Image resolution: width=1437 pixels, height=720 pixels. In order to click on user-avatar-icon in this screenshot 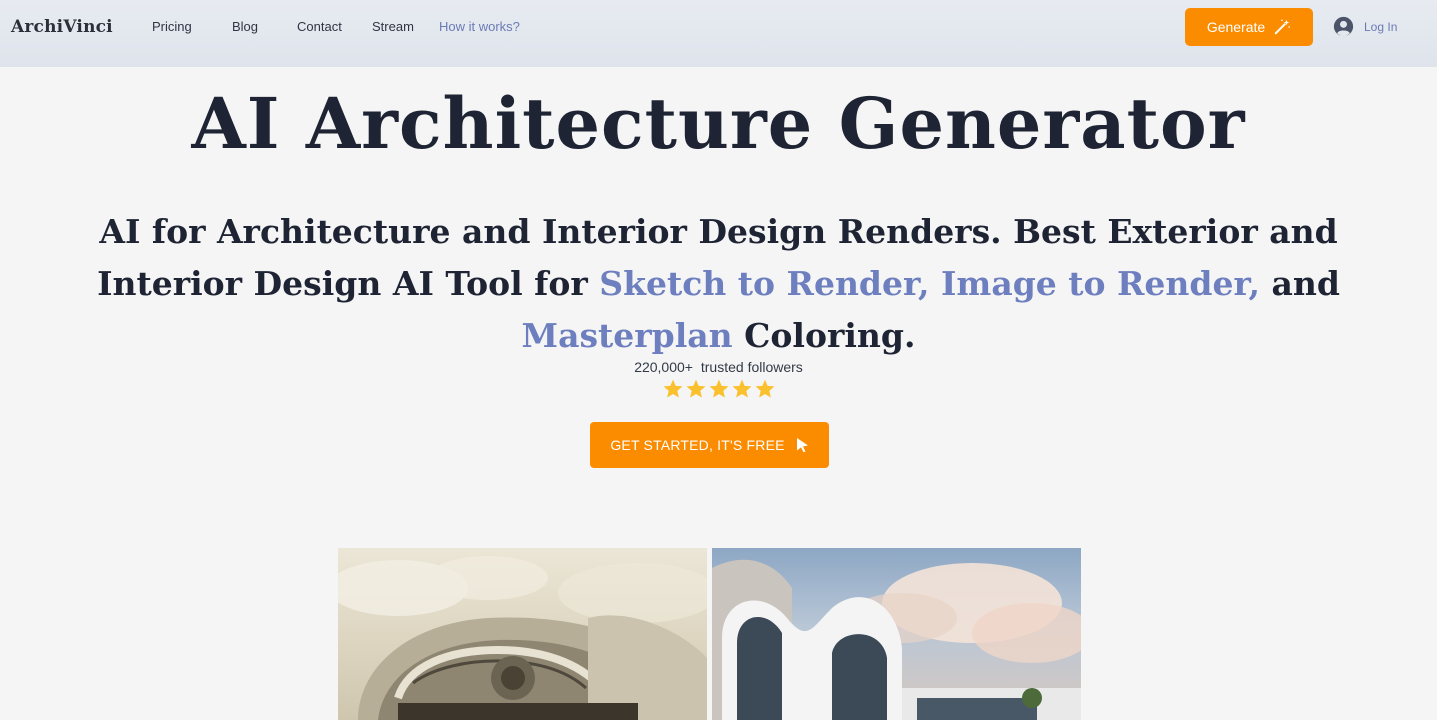, I will do `click(1343, 26)`.